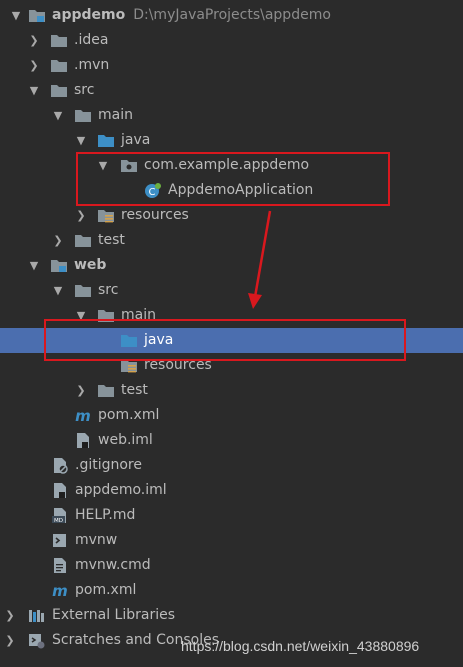  I want to click on tree-node-src: ▼ src, so click(231, 90).